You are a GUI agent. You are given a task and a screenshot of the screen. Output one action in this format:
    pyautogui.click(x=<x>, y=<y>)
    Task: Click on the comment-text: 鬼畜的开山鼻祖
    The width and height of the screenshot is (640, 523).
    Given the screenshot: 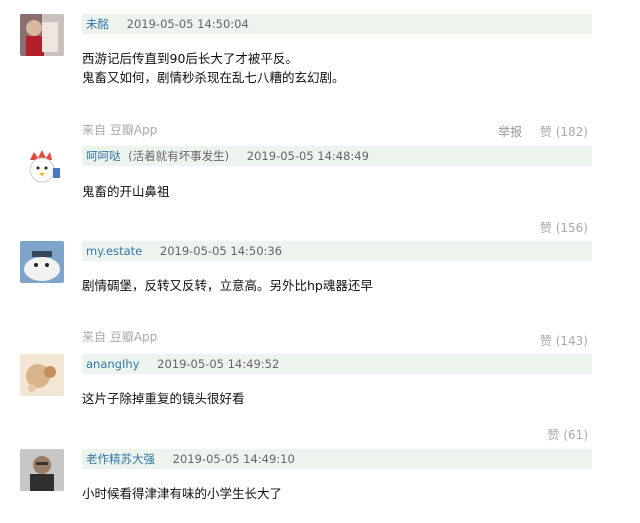 What is the action you would take?
    pyautogui.click(x=126, y=191)
    